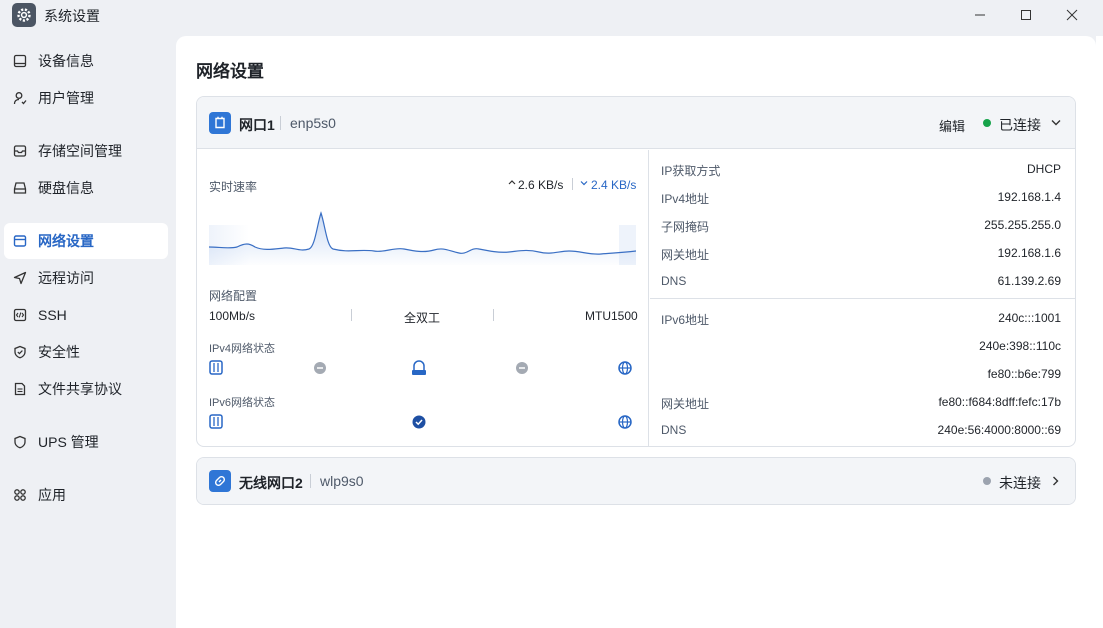  I want to click on port2-header: 无线网口2 wlp9s0 未连接, so click(636, 481).